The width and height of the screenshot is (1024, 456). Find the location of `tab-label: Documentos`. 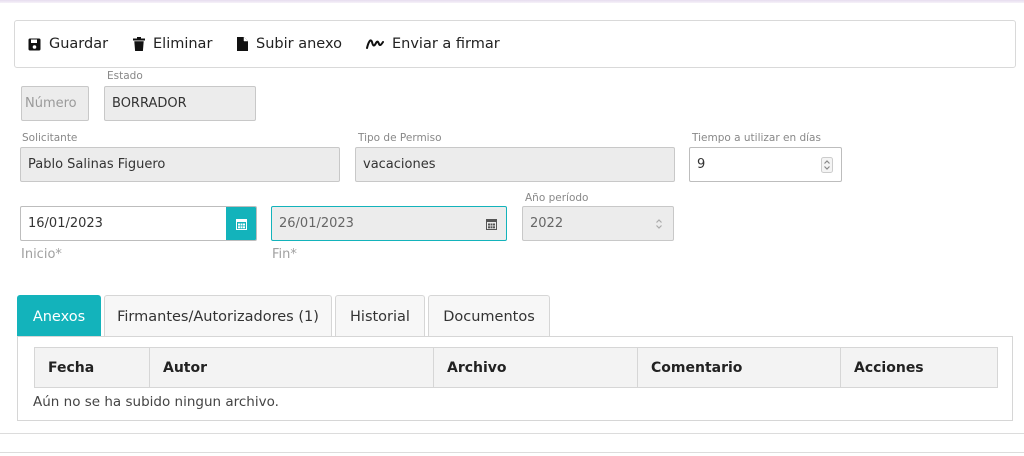

tab-label: Documentos is located at coordinates (489, 316).